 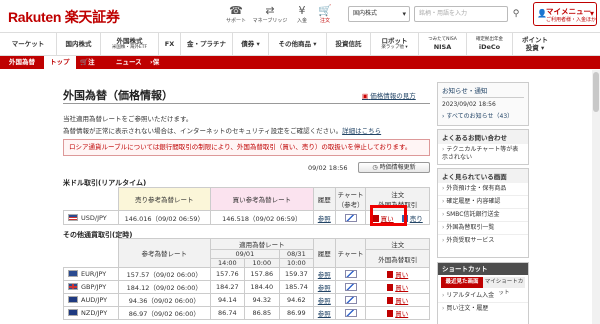 I want to click on ref-rate: 157.57（09/02 06:00）, so click(x=164, y=274).